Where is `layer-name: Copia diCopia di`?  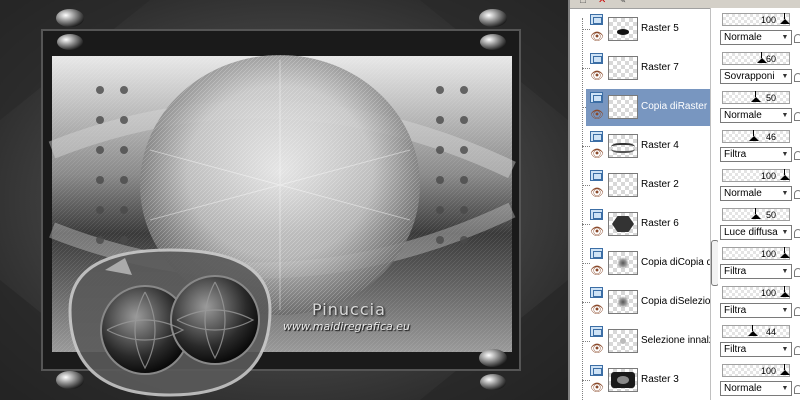
layer-name: Copia diCopia di is located at coordinates (676, 262).